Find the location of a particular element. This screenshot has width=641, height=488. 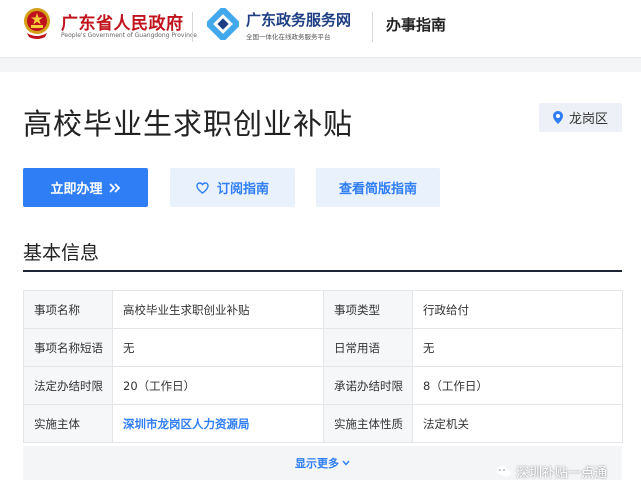

field-value: 20（工作日） is located at coordinates (218, 385).